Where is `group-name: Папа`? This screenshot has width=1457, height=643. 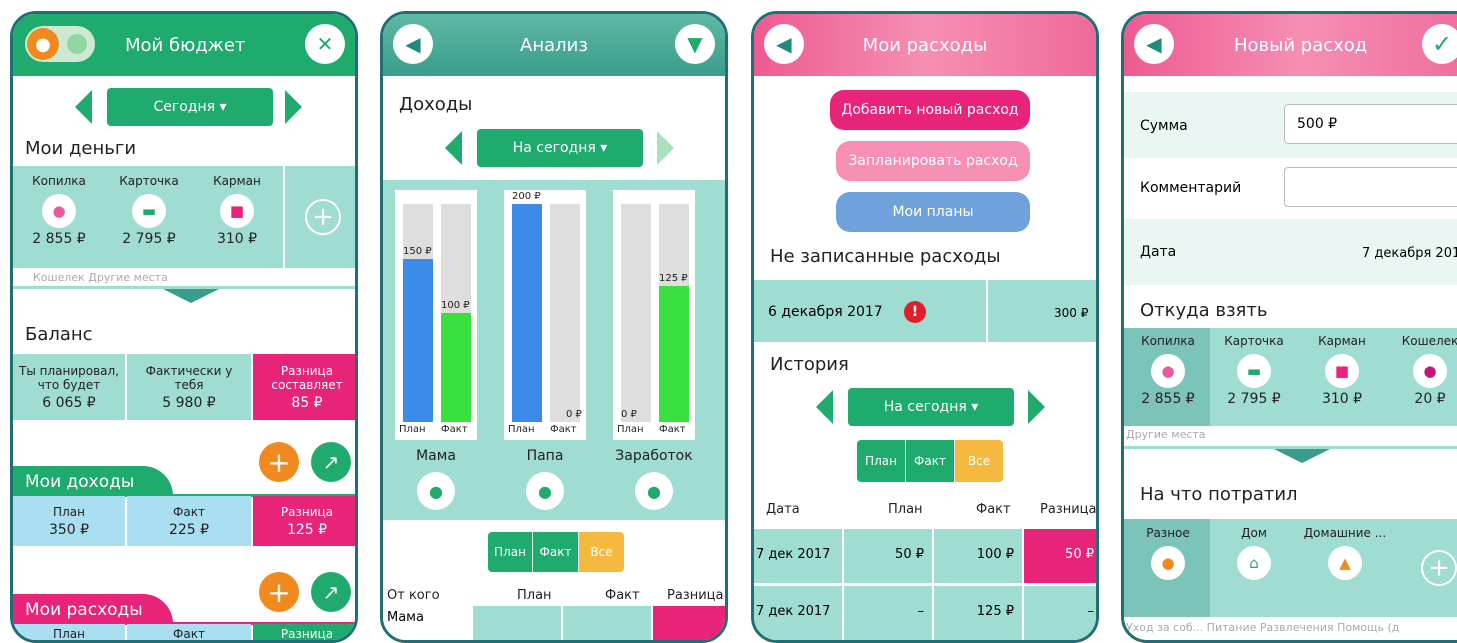
group-name: Папа is located at coordinates (545, 456).